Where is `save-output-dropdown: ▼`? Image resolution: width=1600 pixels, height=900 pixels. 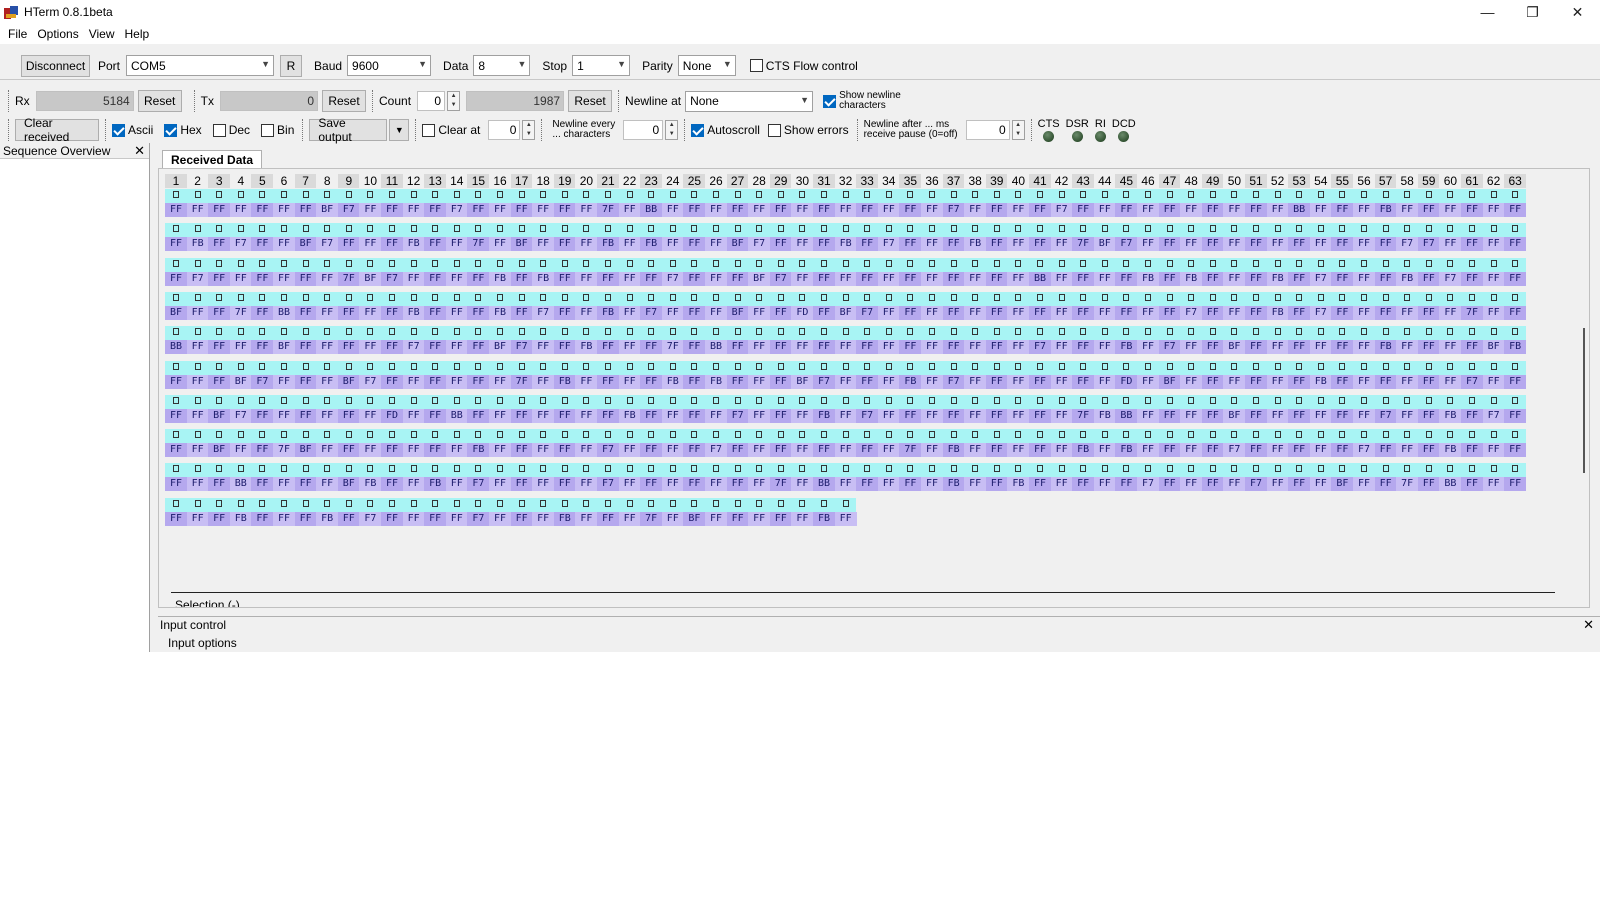 save-output-dropdown: ▼ is located at coordinates (399, 130).